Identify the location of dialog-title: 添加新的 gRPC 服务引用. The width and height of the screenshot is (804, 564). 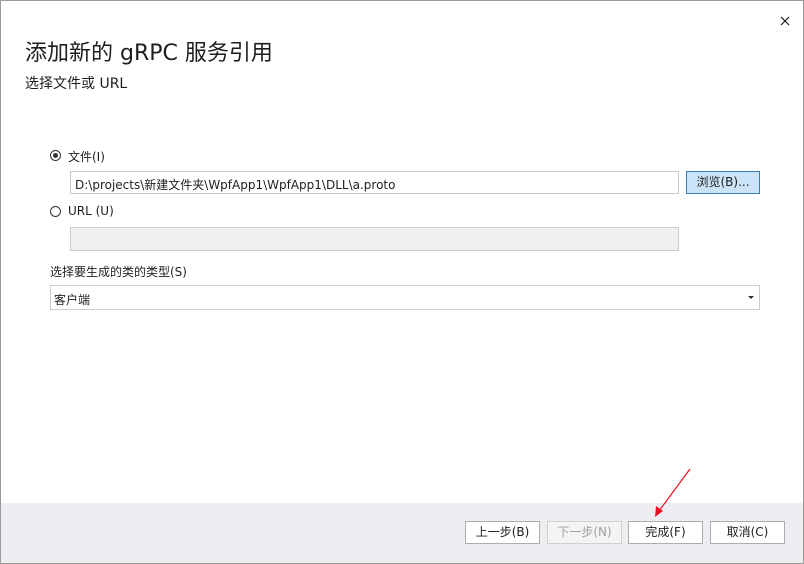
(149, 53).